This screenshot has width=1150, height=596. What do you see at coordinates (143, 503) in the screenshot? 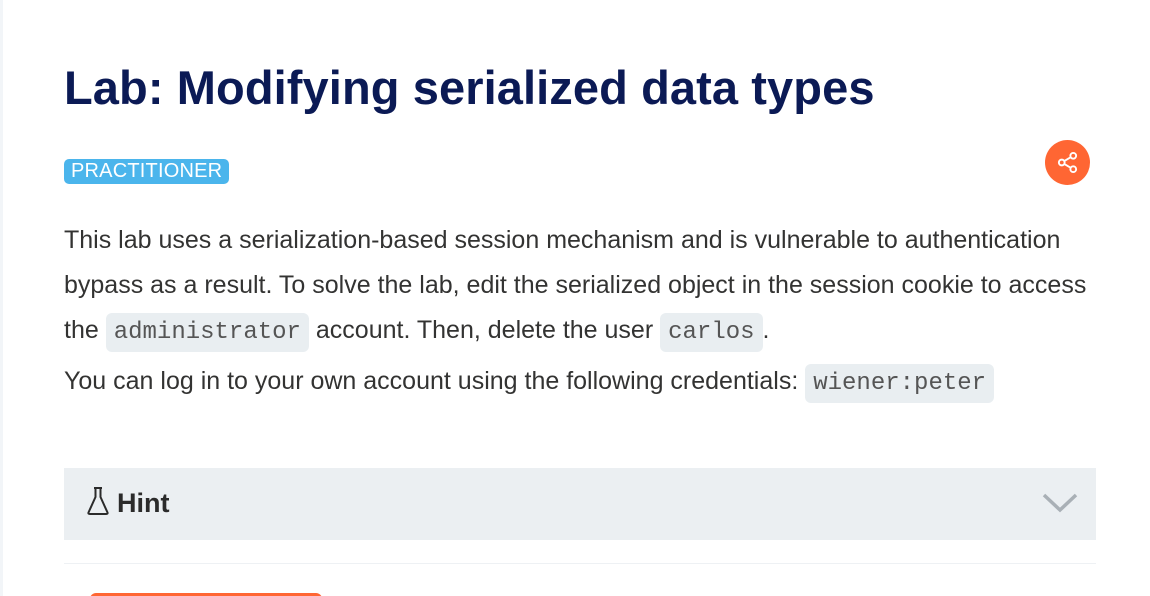
I see `hint-label: Hint` at bounding box center [143, 503].